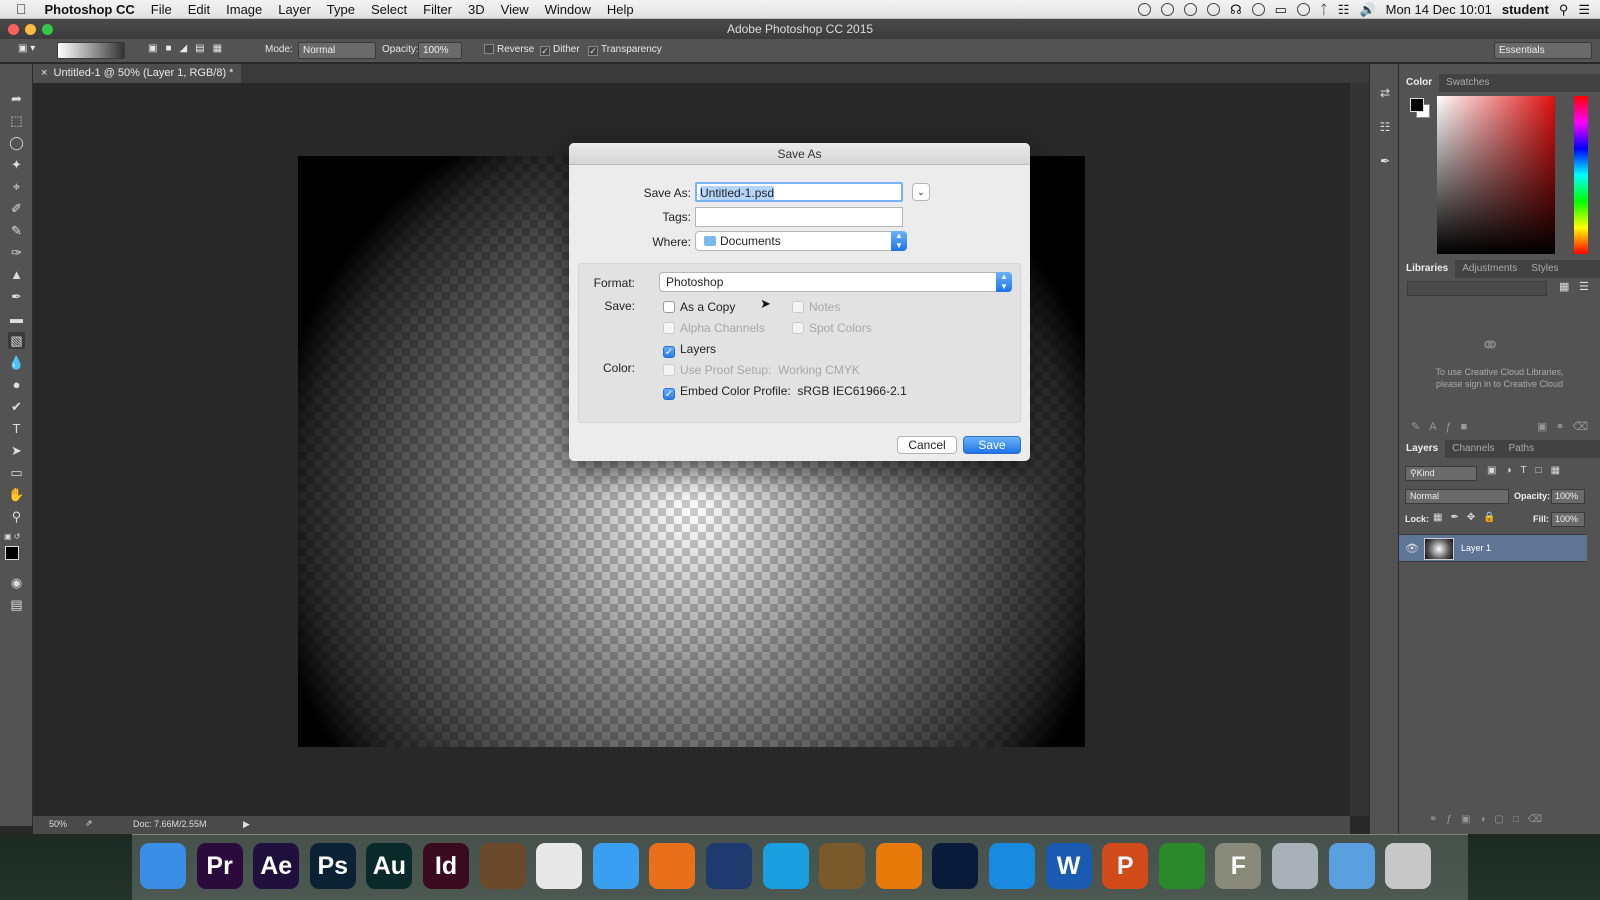 The image size is (1600, 900). What do you see at coordinates (16, 186) in the screenshot?
I see `crop-tool-icon: ⌖` at bounding box center [16, 186].